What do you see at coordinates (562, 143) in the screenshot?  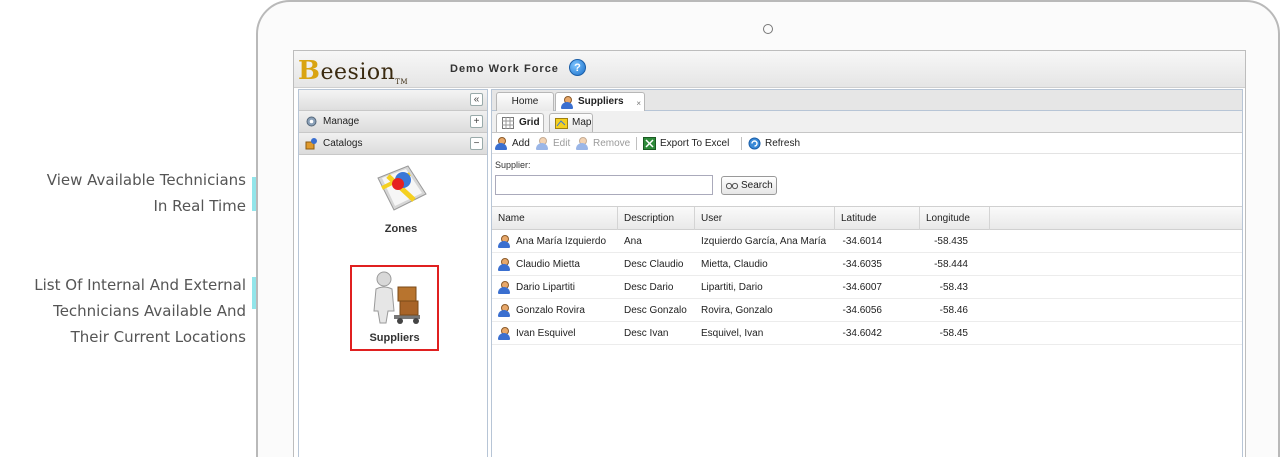 I see `edit-label: Edit` at bounding box center [562, 143].